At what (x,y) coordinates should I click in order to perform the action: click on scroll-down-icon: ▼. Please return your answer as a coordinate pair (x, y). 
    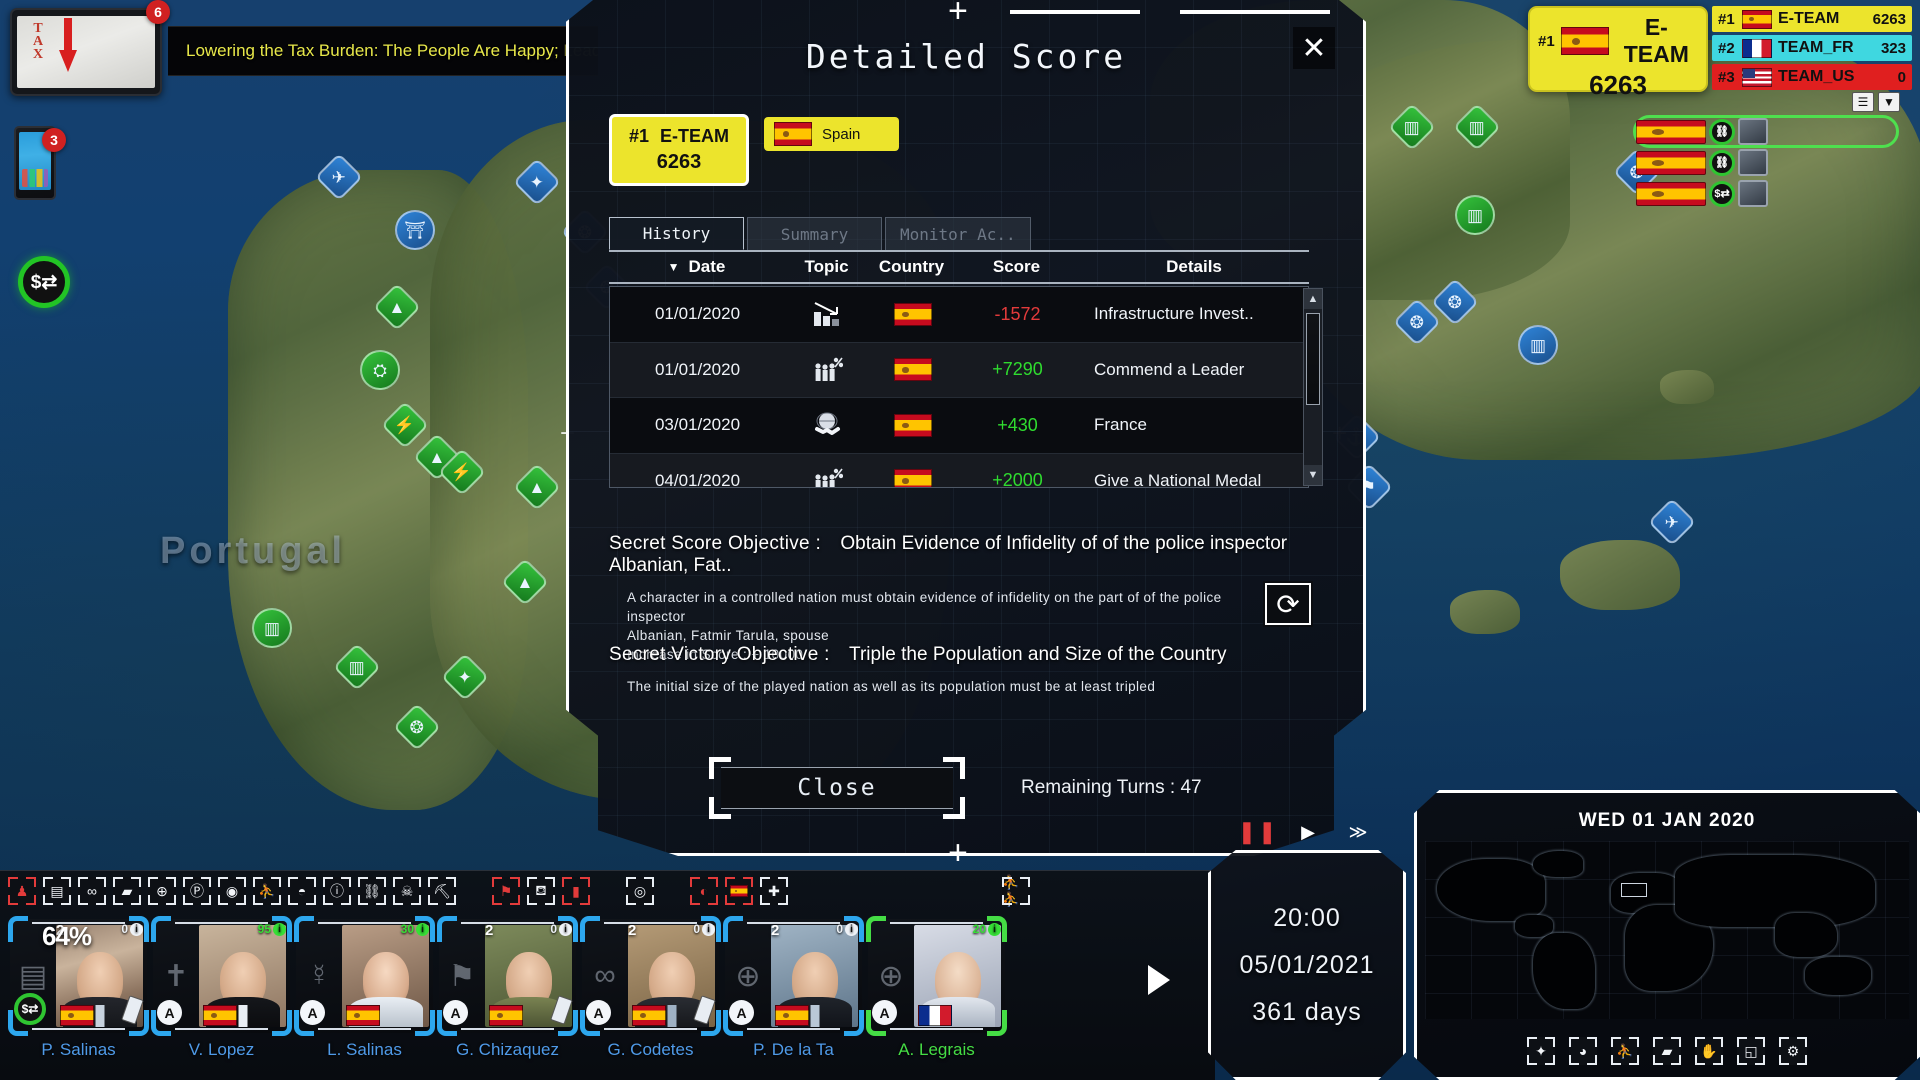
    Looking at the image, I should click on (1313, 475).